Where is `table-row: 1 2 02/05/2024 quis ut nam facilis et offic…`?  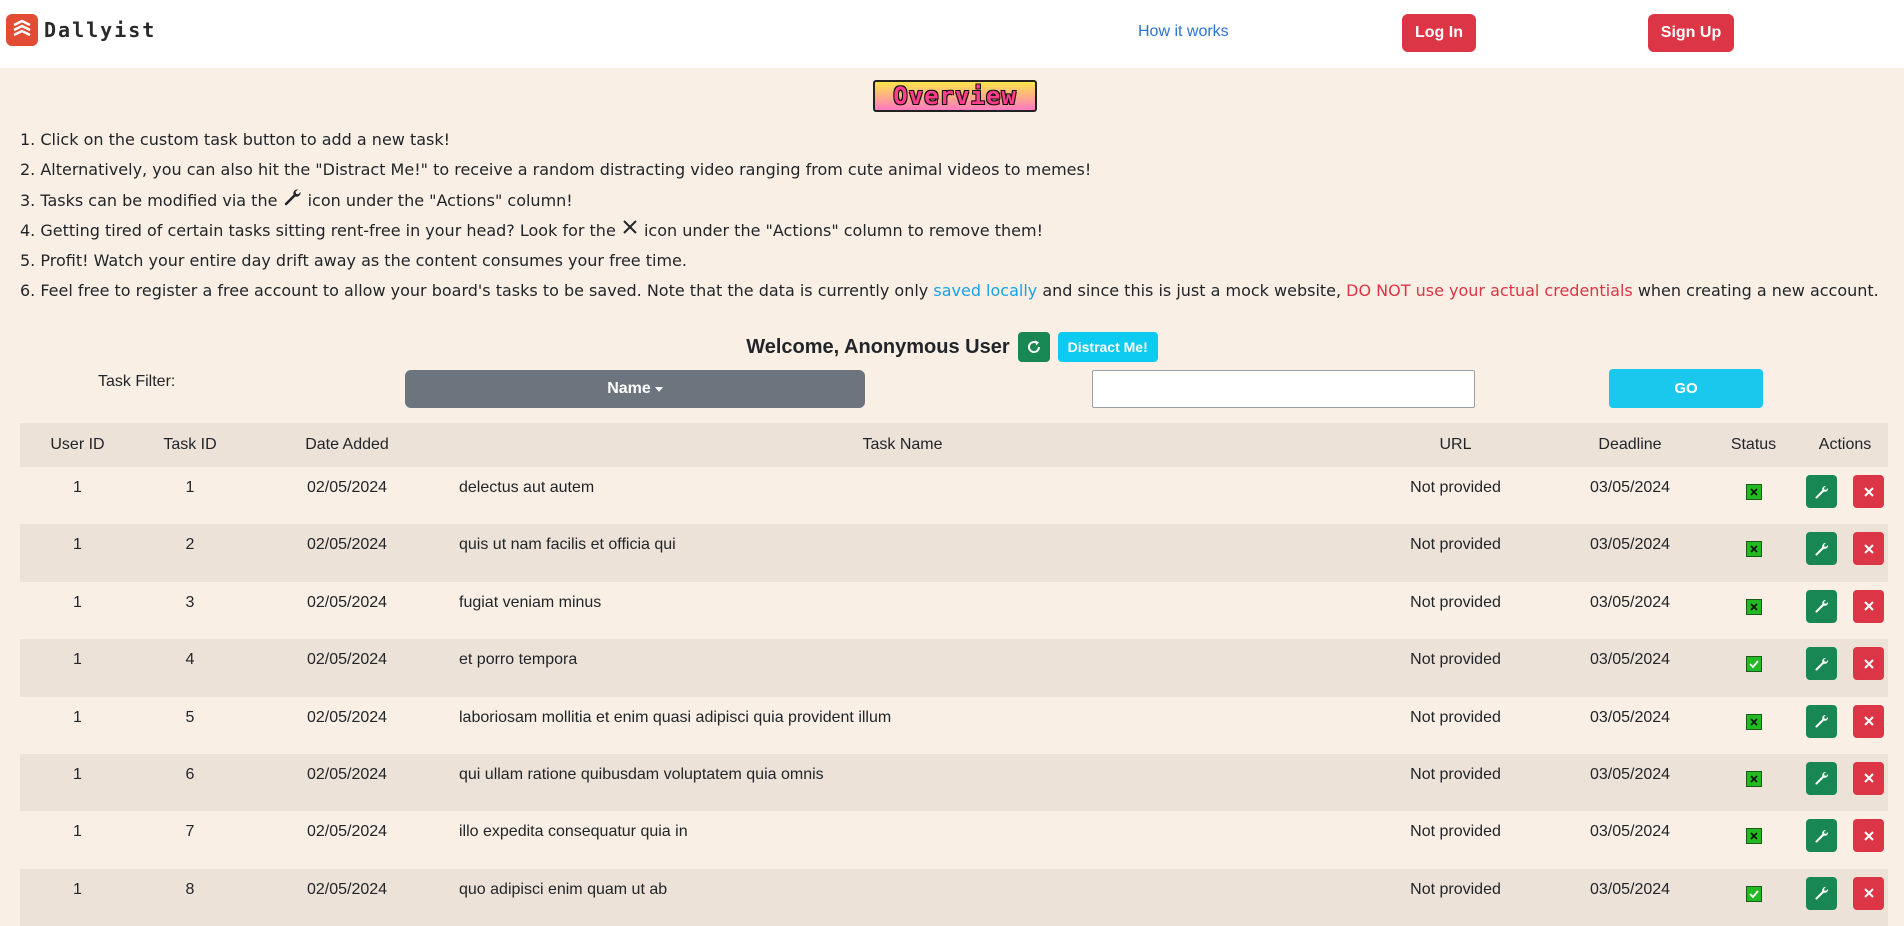
table-row: 1 2 02/05/2024 quis ut nam facilis et offic… is located at coordinates (954, 553).